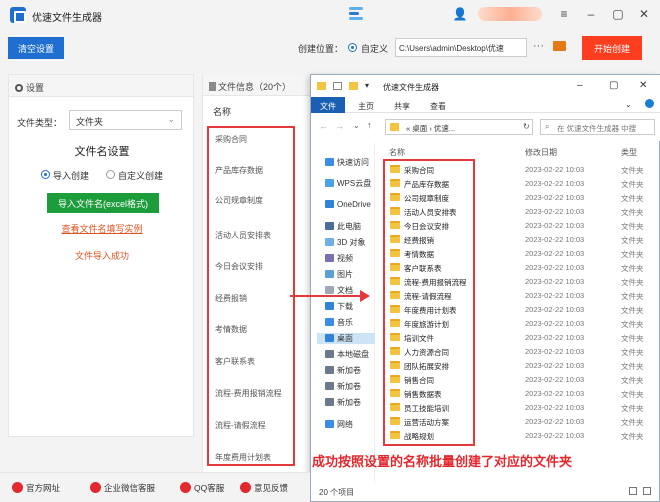 The height and width of the screenshot is (502, 660). What do you see at coordinates (522, 351) in the screenshot?
I see `table-row: 人力资源合同 2023-02-22 10:03 文件夹` at bounding box center [522, 351].